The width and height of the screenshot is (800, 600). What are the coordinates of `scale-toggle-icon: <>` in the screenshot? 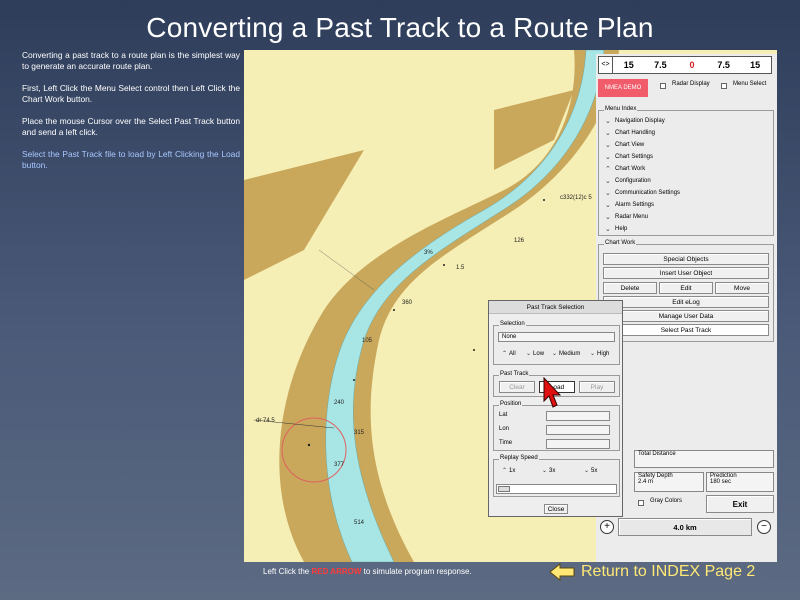 It's located at (606, 65).